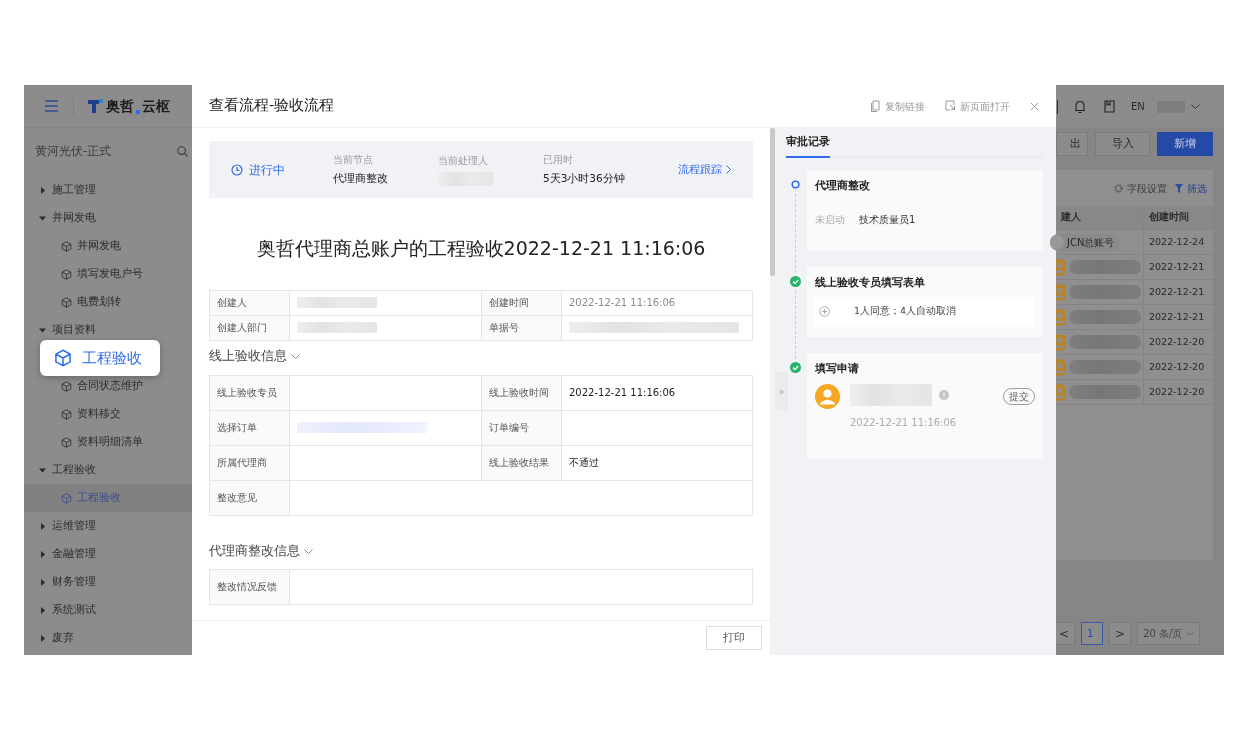  Describe the element at coordinates (1138, 106) in the screenshot. I see `language-button: EN` at that location.